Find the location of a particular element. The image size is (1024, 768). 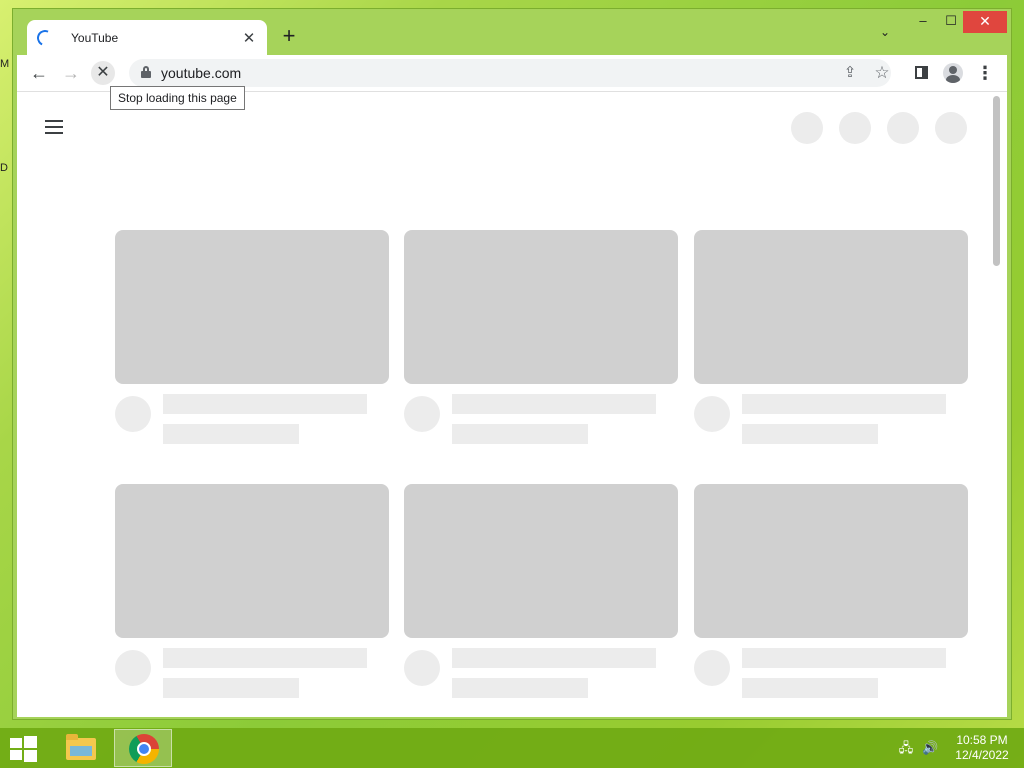

avatar-icon is located at coordinates (953, 72).